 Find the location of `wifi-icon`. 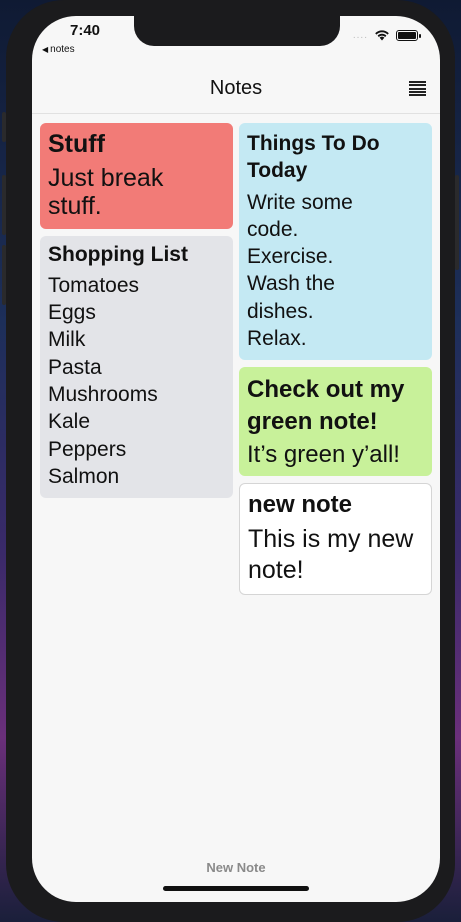

wifi-icon is located at coordinates (382, 35).